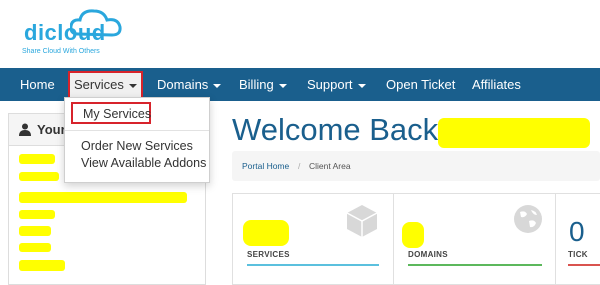 The image size is (600, 285). Describe the element at coordinates (51, 129) in the screenshot. I see `panel-title: Your` at that location.